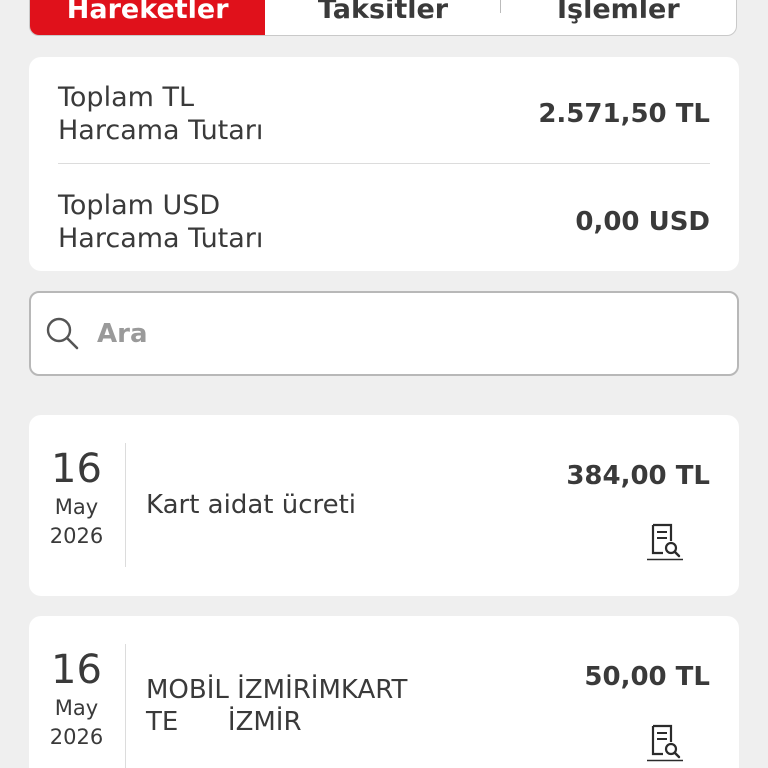  What do you see at coordinates (63, 334) in the screenshot?
I see `search-icon` at bounding box center [63, 334].